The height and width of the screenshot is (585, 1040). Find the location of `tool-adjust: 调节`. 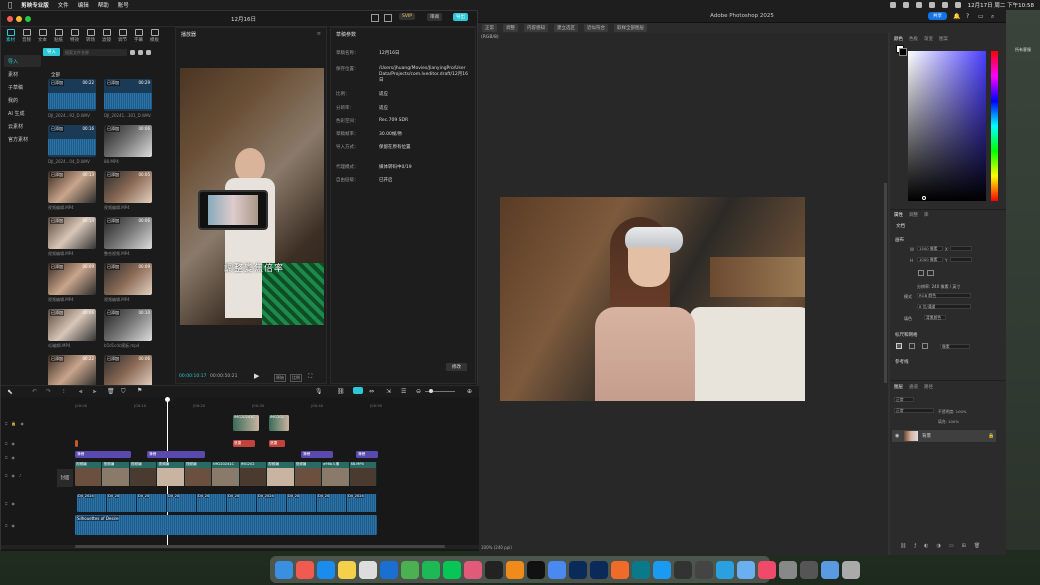

tool-adjust: 调节 is located at coordinates (122, 36).